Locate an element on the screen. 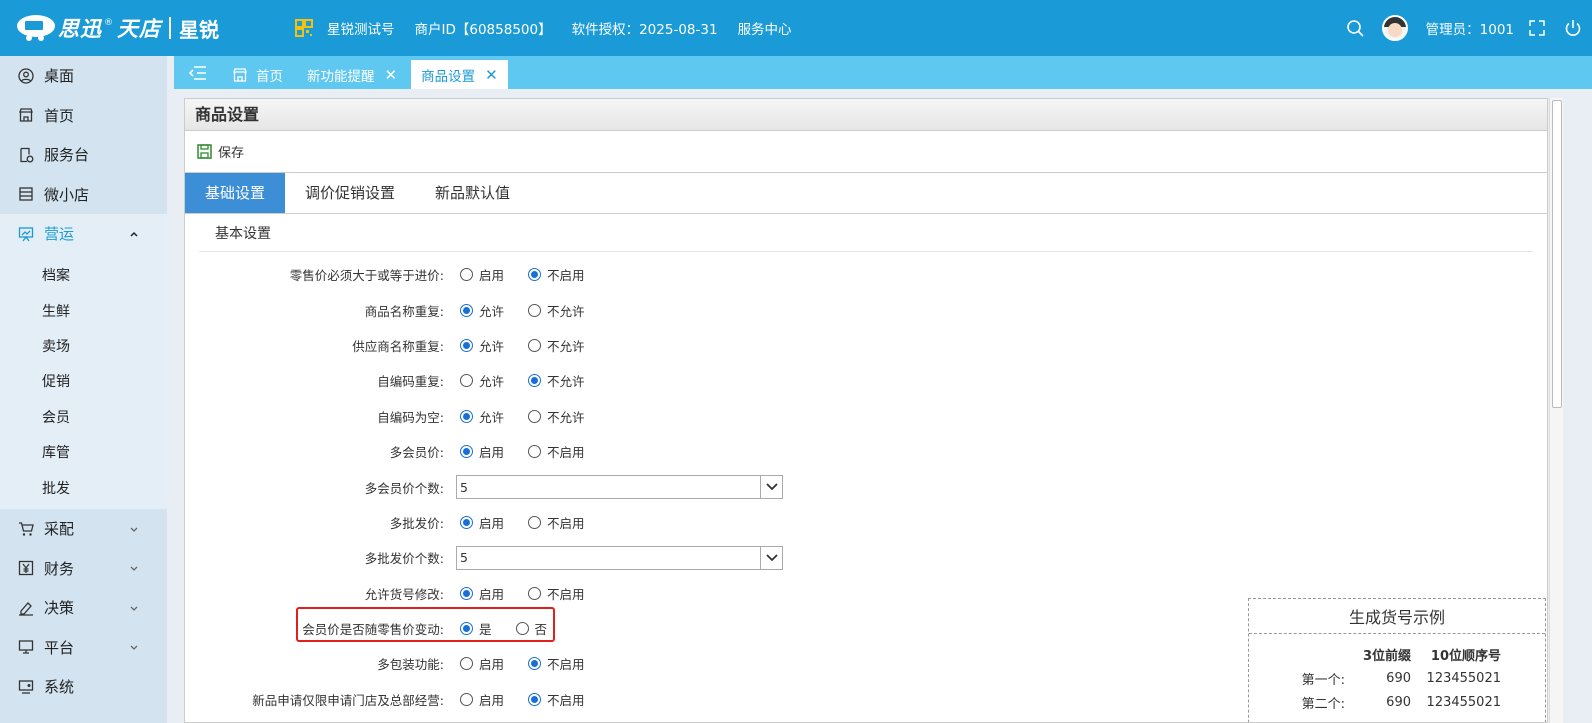 The height and width of the screenshot is (723, 1592). submenu-item-inventory: 库管 is located at coordinates (83, 451).